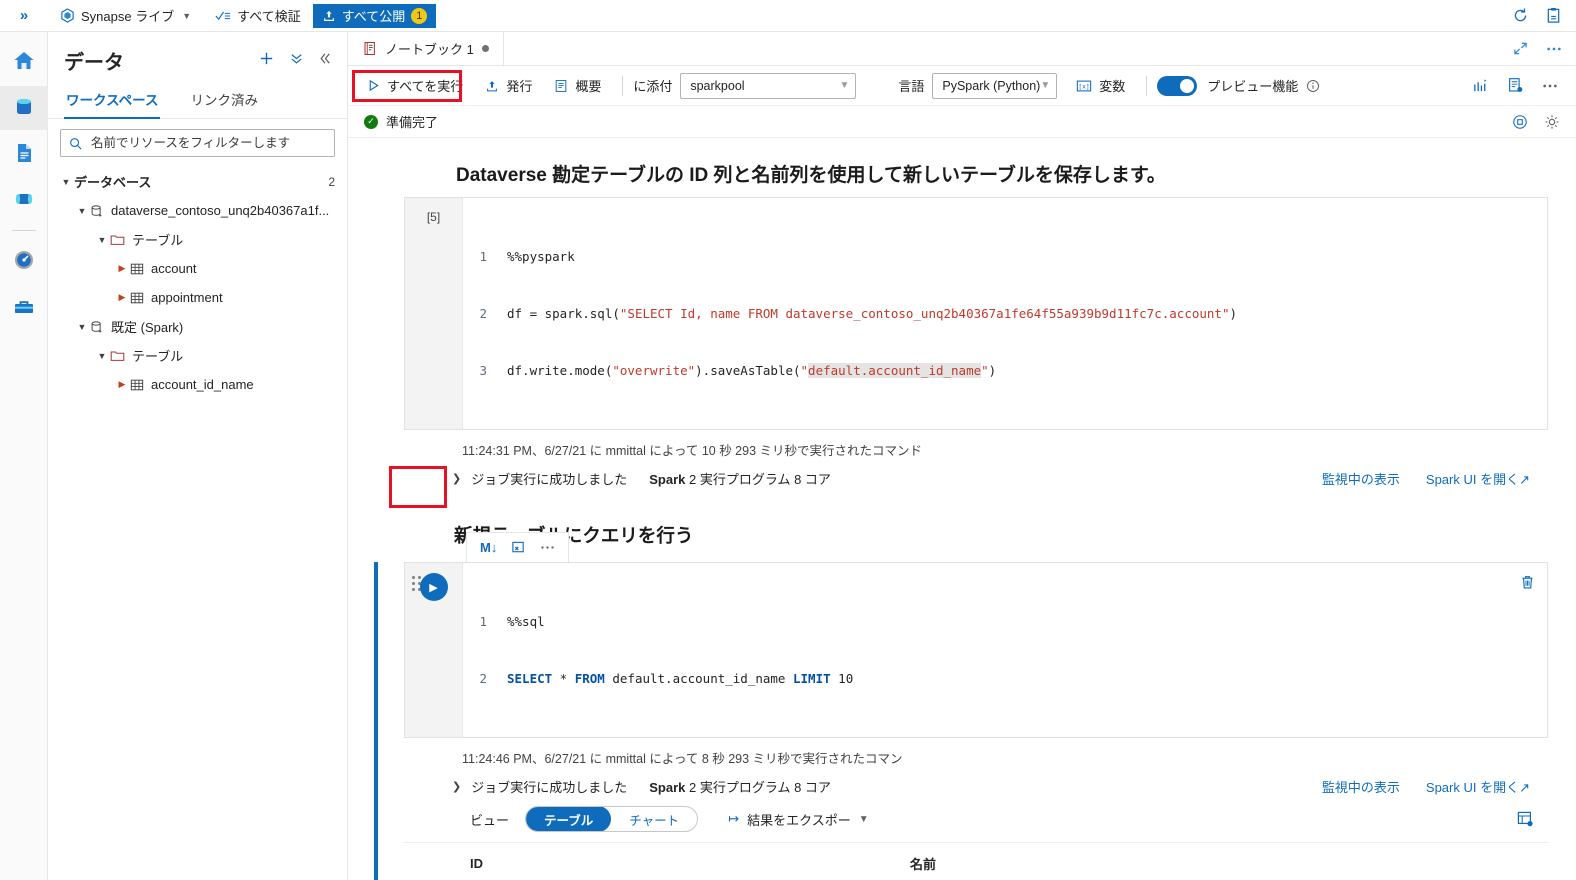  What do you see at coordinates (197, 355) in the screenshot?
I see `tree-node-tables-folder-2: ▼ テーブル` at bounding box center [197, 355].